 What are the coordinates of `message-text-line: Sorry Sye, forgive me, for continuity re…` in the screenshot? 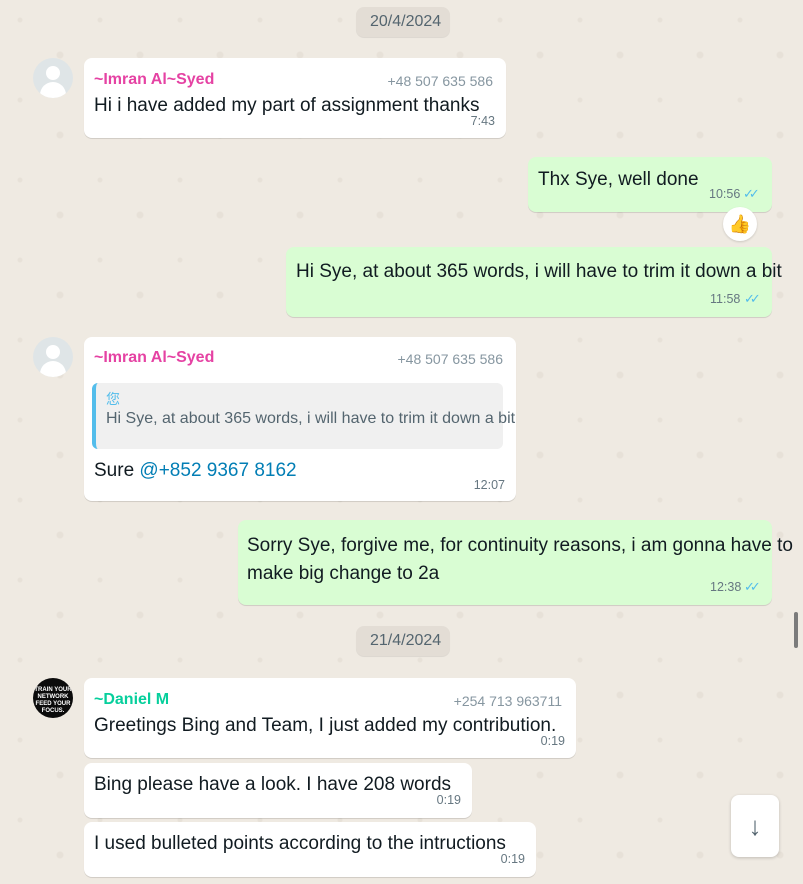 It's located at (520, 545).